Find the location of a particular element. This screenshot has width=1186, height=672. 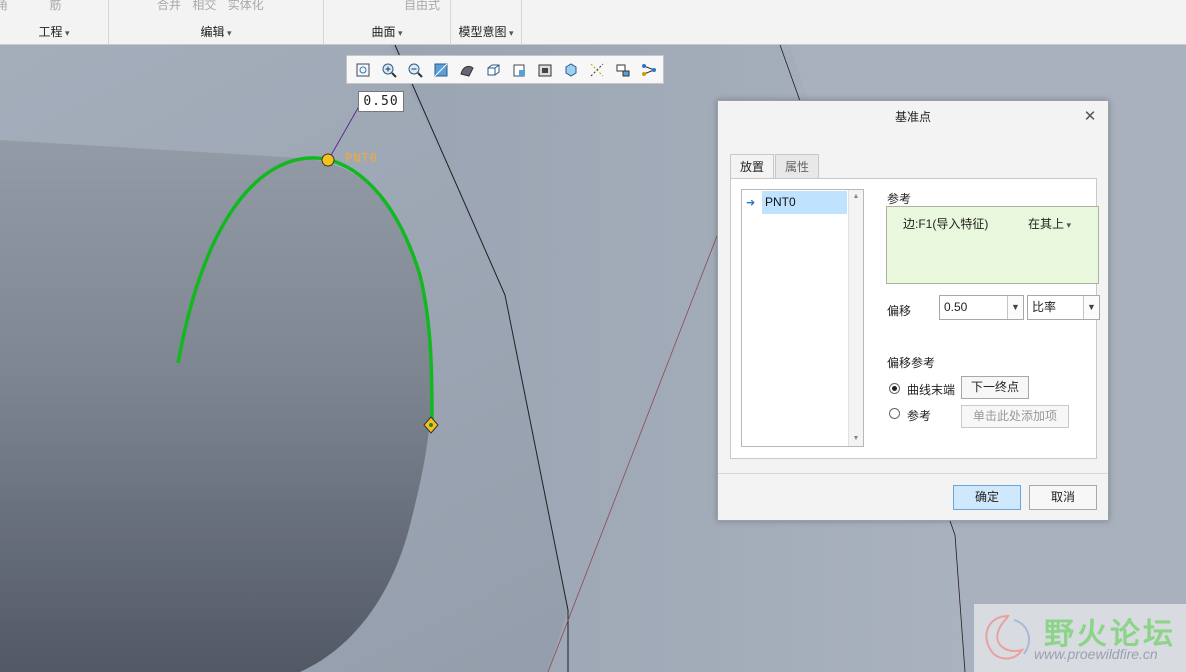

repaint-icon is located at coordinates (440, 70).